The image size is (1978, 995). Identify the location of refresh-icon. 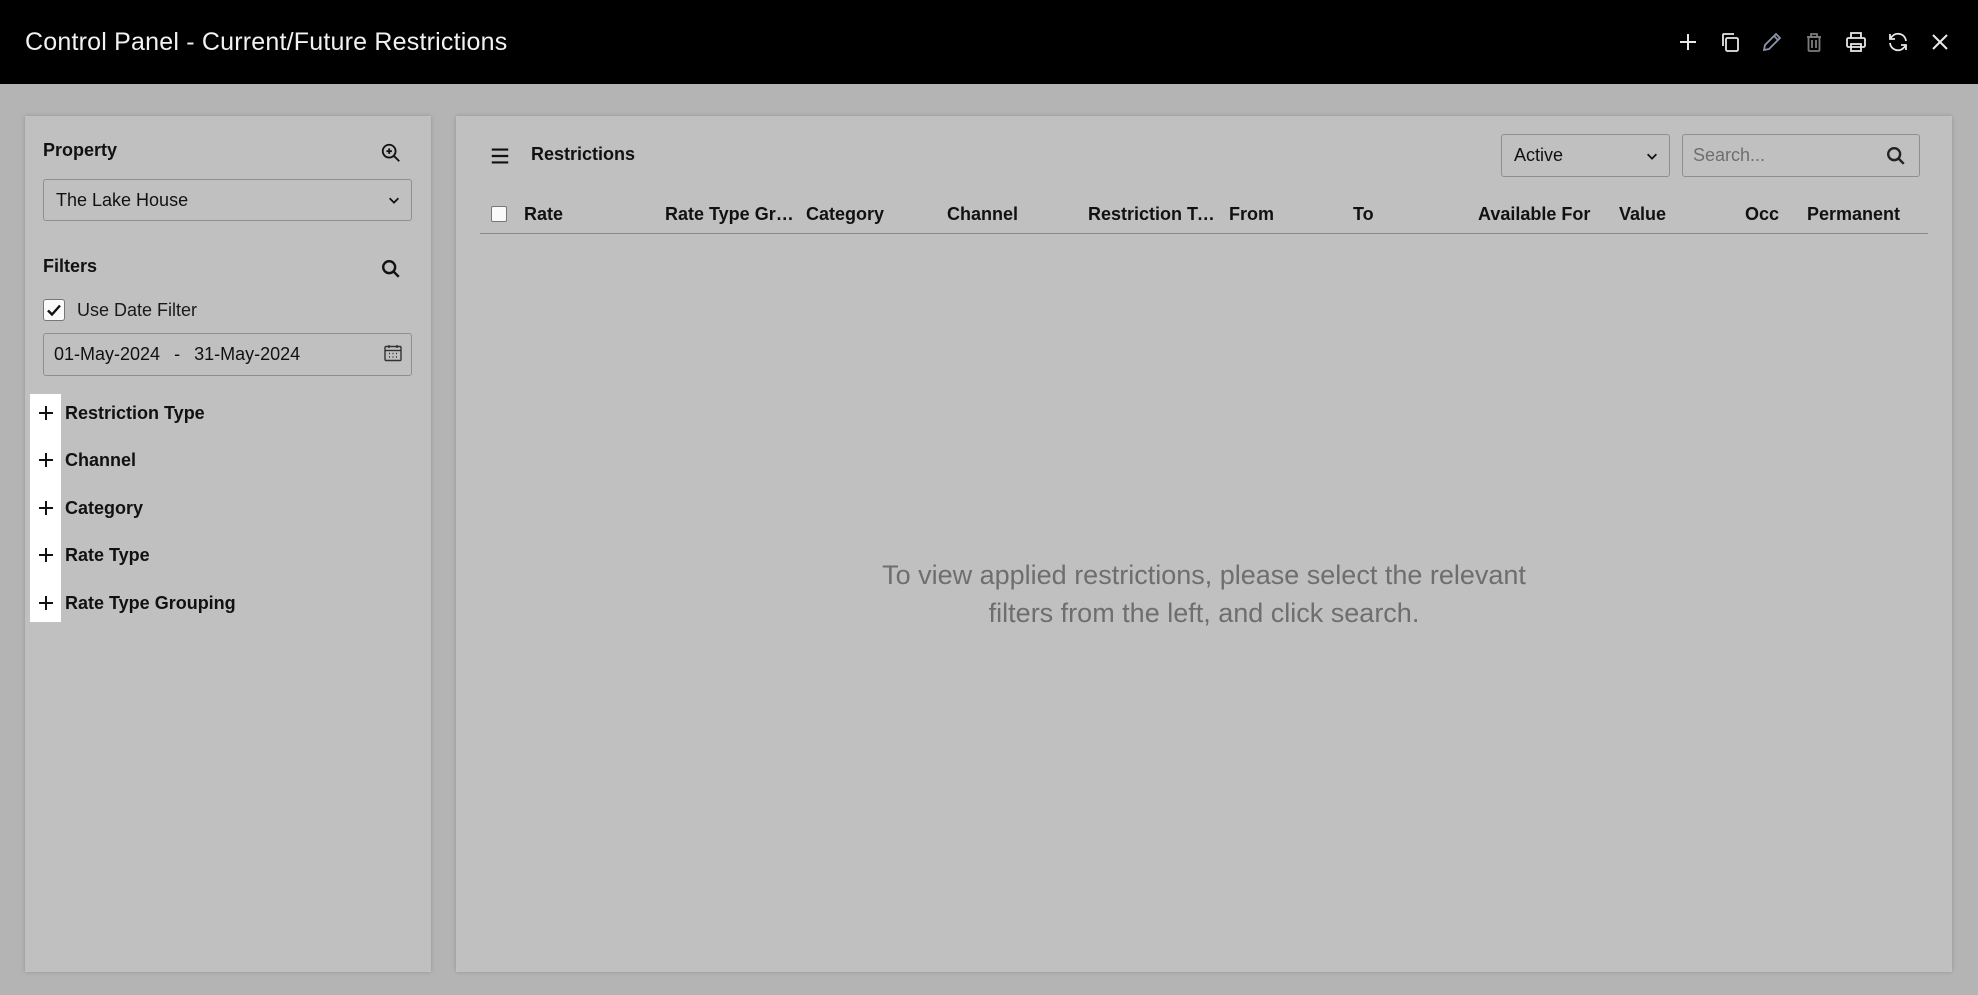
(1898, 42).